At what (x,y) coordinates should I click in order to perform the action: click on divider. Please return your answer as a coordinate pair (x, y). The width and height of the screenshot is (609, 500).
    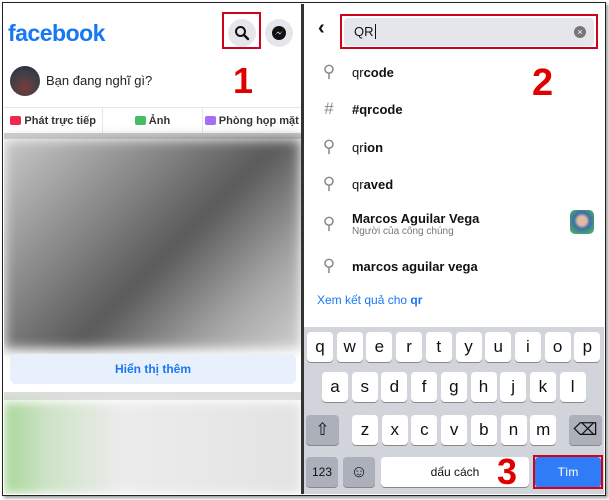
    Looking at the image, I should click on (152, 396).